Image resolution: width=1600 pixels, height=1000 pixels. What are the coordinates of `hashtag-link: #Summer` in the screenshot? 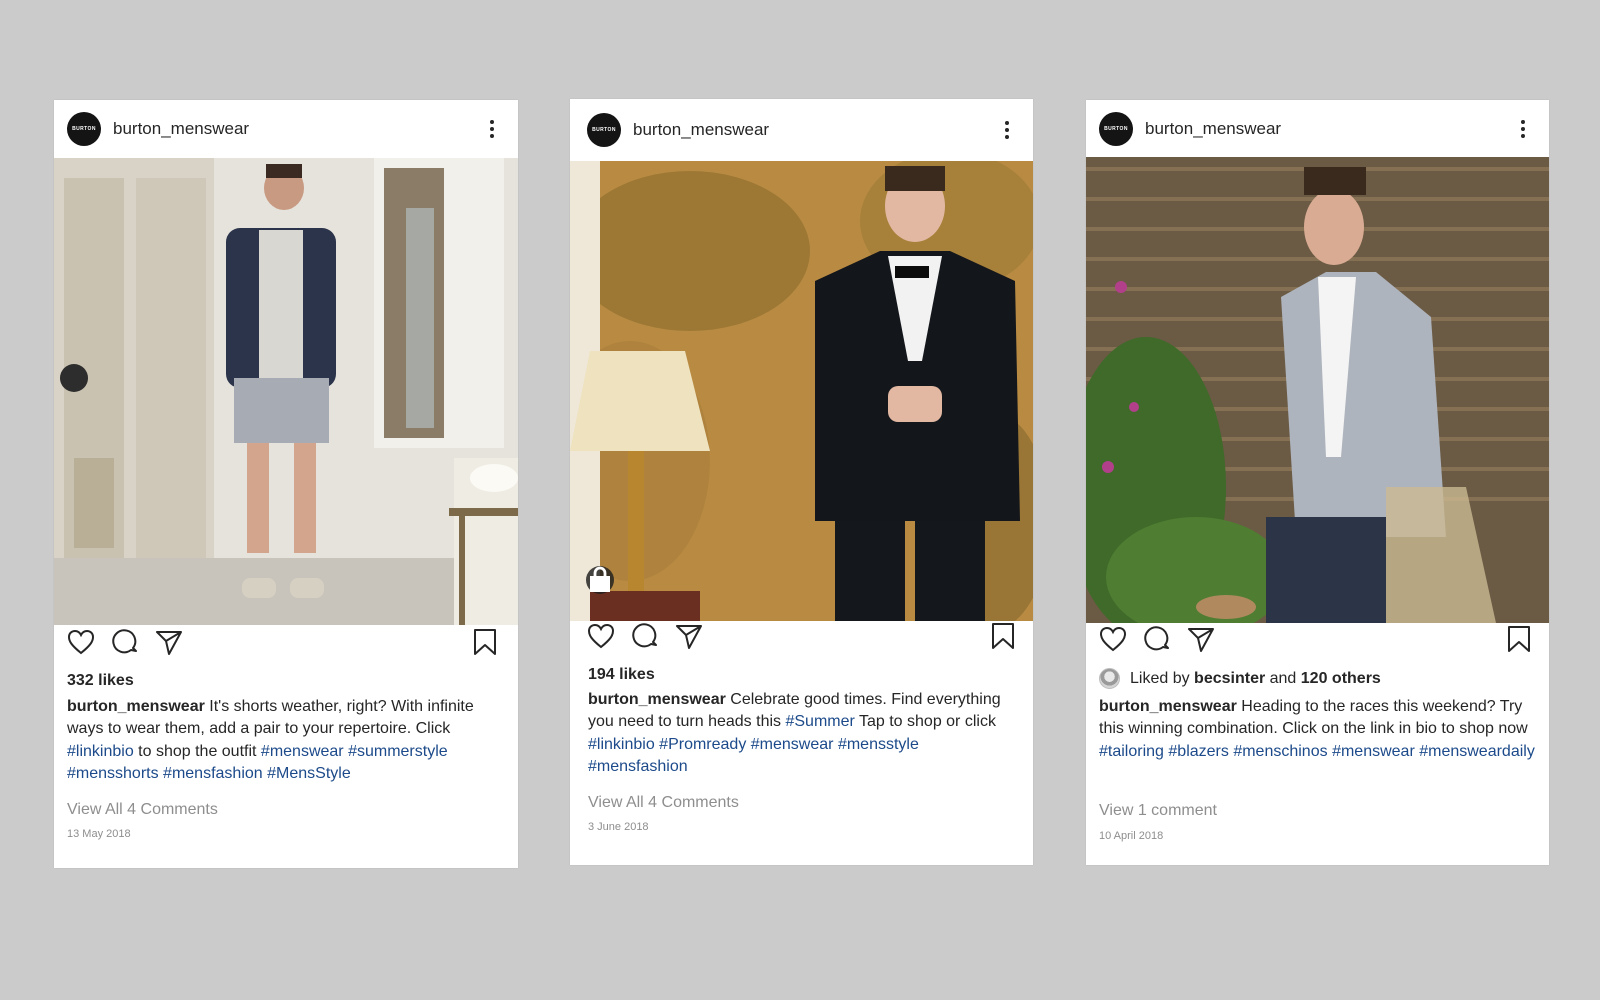 It's located at (819, 721).